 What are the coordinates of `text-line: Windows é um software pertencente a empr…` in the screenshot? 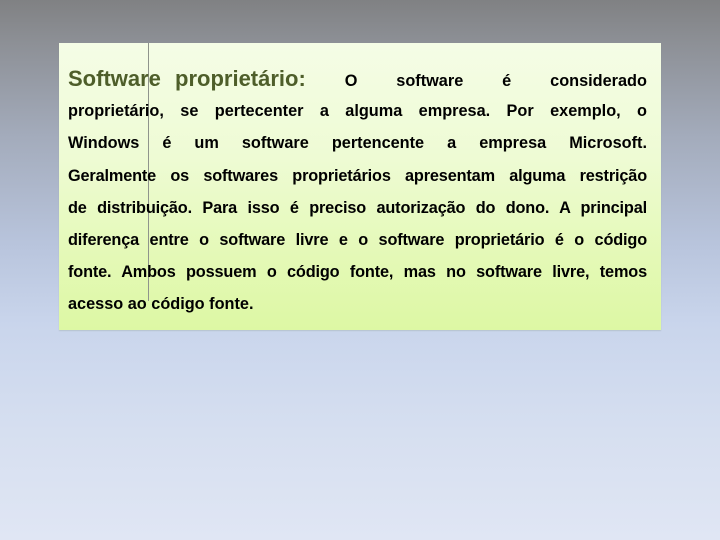 It's located at (357, 143).